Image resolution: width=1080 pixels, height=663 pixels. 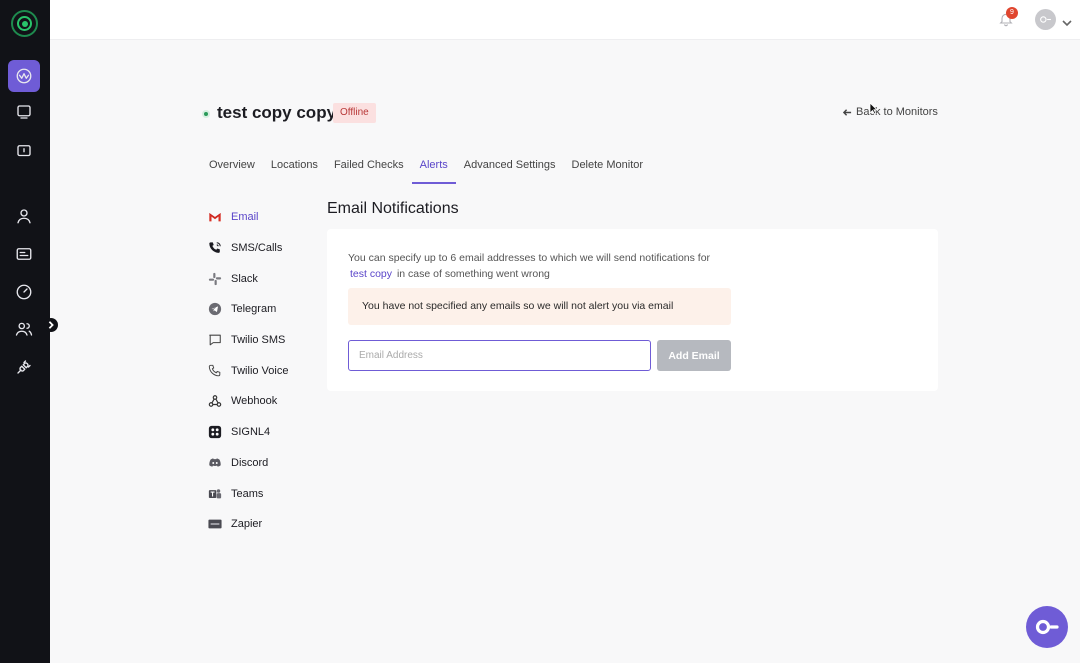 I want to click on card-icon, so click(x=24, y=254).